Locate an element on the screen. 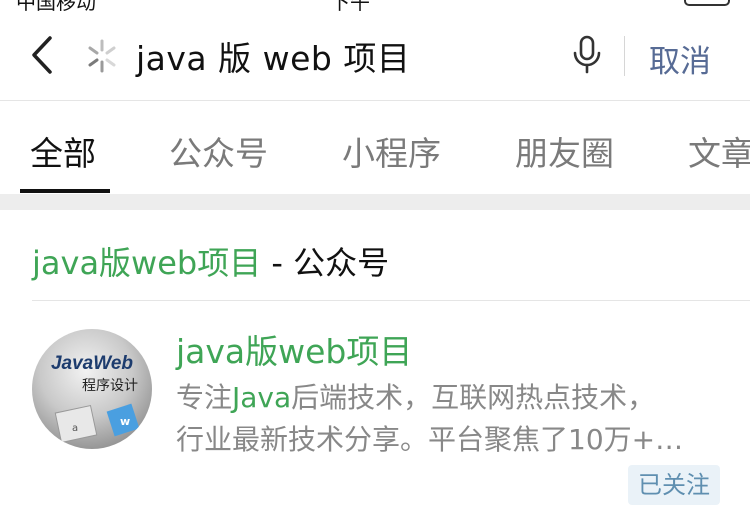 This screenshot has width=750, height=529. header-divider is located at coordinates (624, 56).